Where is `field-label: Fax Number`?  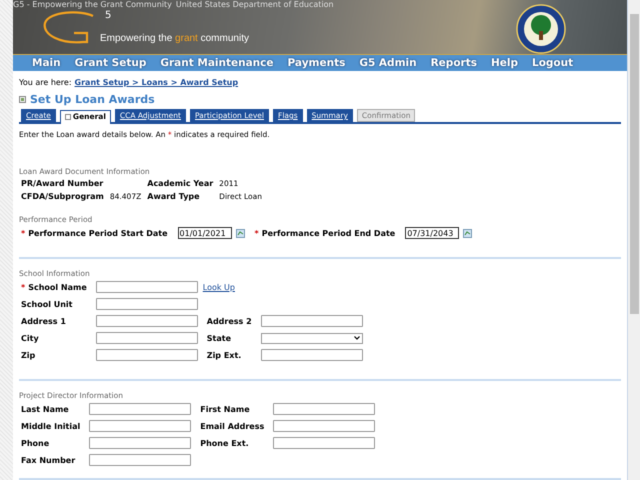 field-label: Fax Number is located at coordinates (48, 460).